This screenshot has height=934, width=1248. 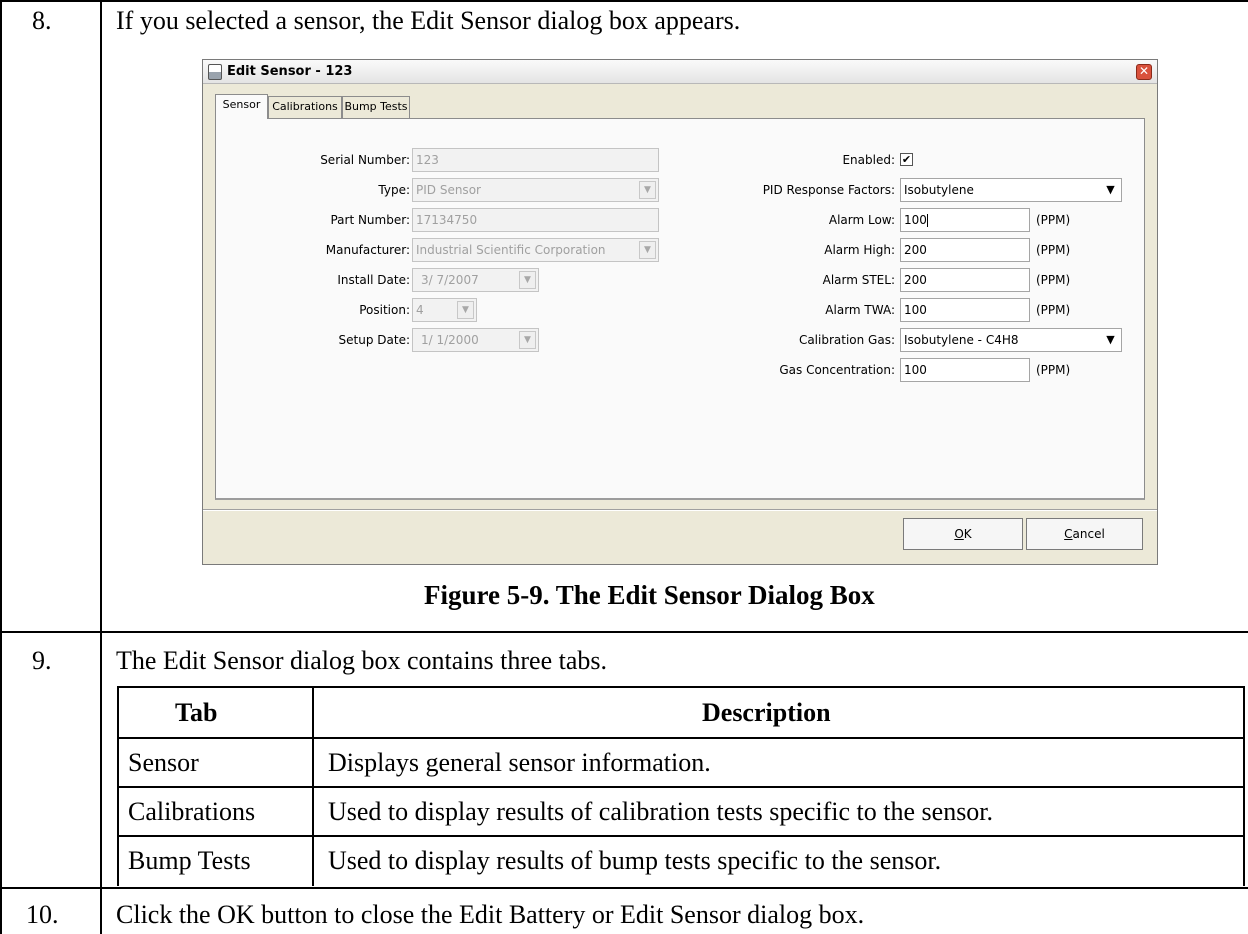 I want to click on pid-response-factors-select: Isobutylene ▼, so click(x=1011, y=190).